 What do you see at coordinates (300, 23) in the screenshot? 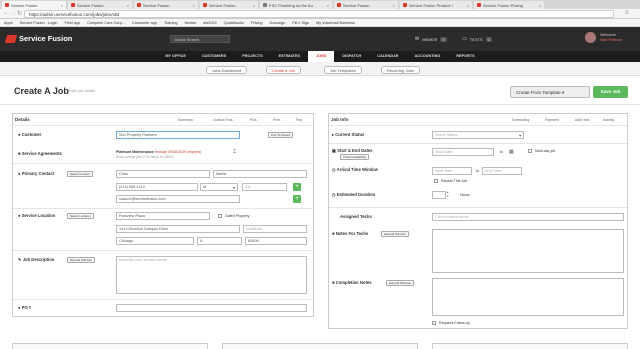
I see `bookmark-item: Fill n Sign` at bounding box center [300, 23].